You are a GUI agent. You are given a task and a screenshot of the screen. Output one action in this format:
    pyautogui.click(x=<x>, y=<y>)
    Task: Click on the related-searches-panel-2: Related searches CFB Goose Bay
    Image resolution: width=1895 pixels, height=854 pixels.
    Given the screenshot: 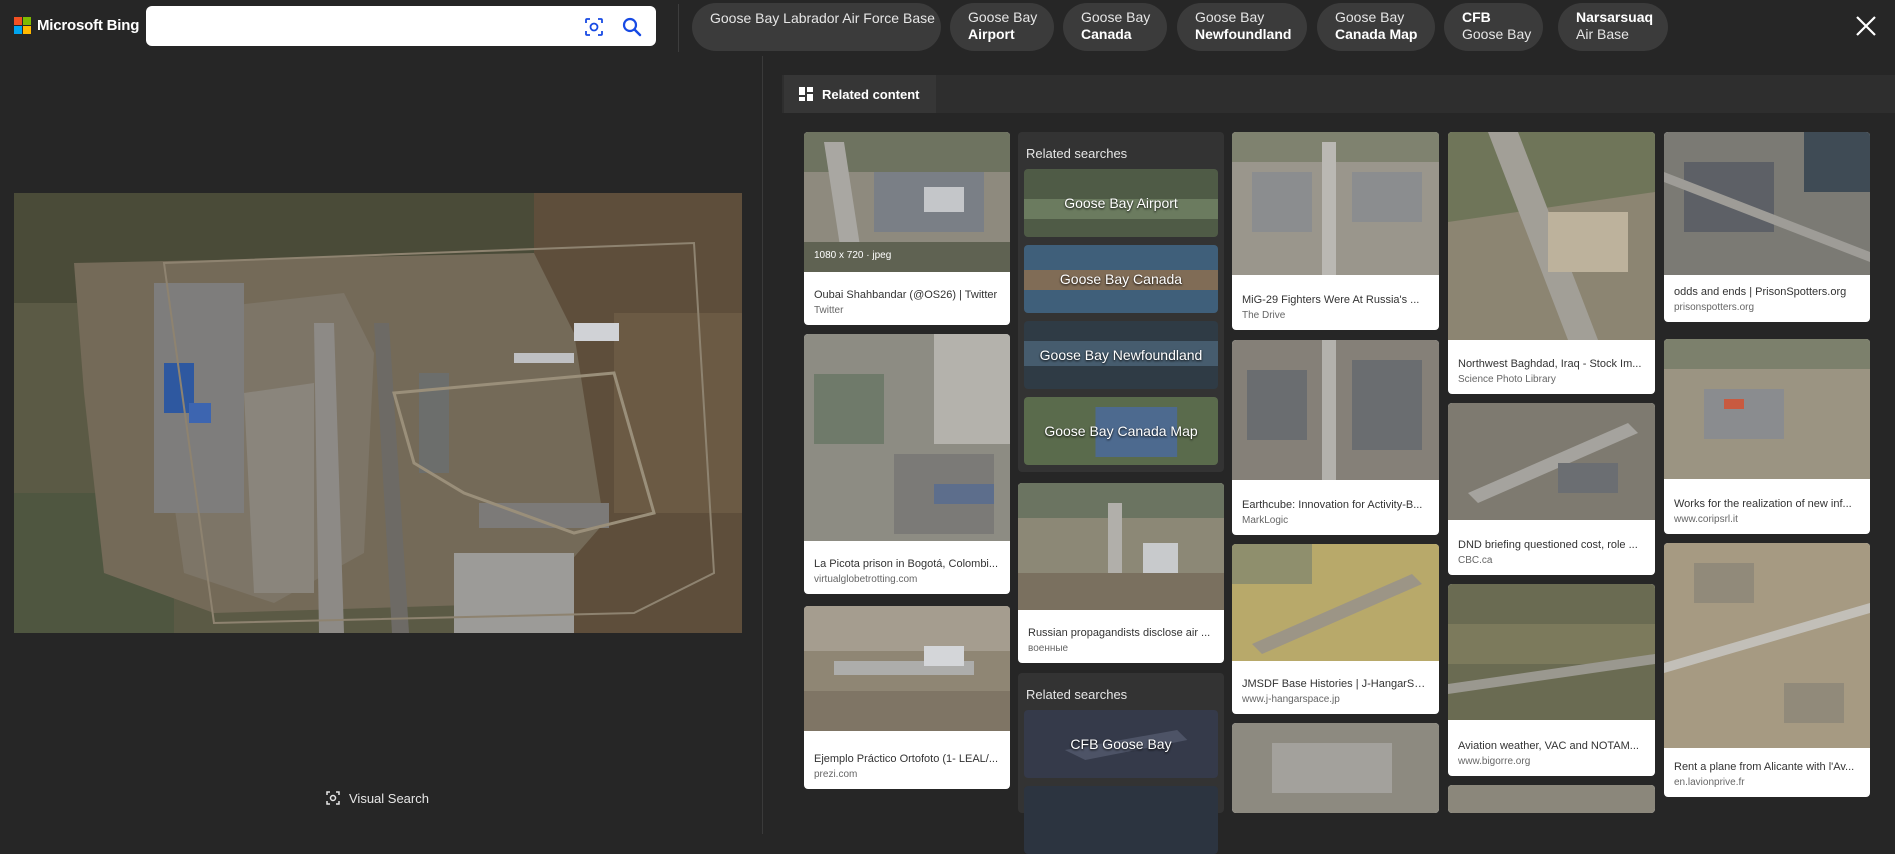 What is the action you would take?
    pyautogui.click(x=1121, y=763)
    